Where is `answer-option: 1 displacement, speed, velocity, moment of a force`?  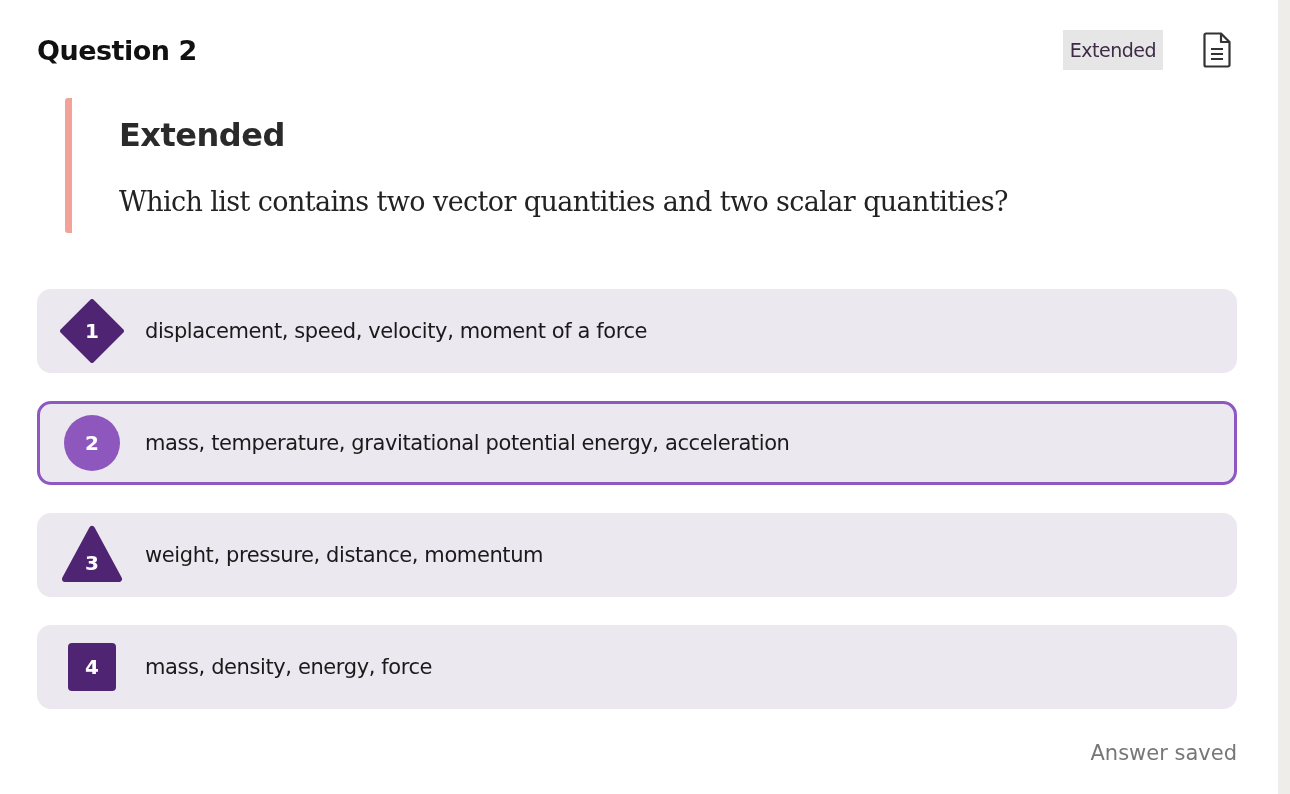 answer-option: 1 displacement, speed, velocity, moment of a force is located at coordinates (637, 331).